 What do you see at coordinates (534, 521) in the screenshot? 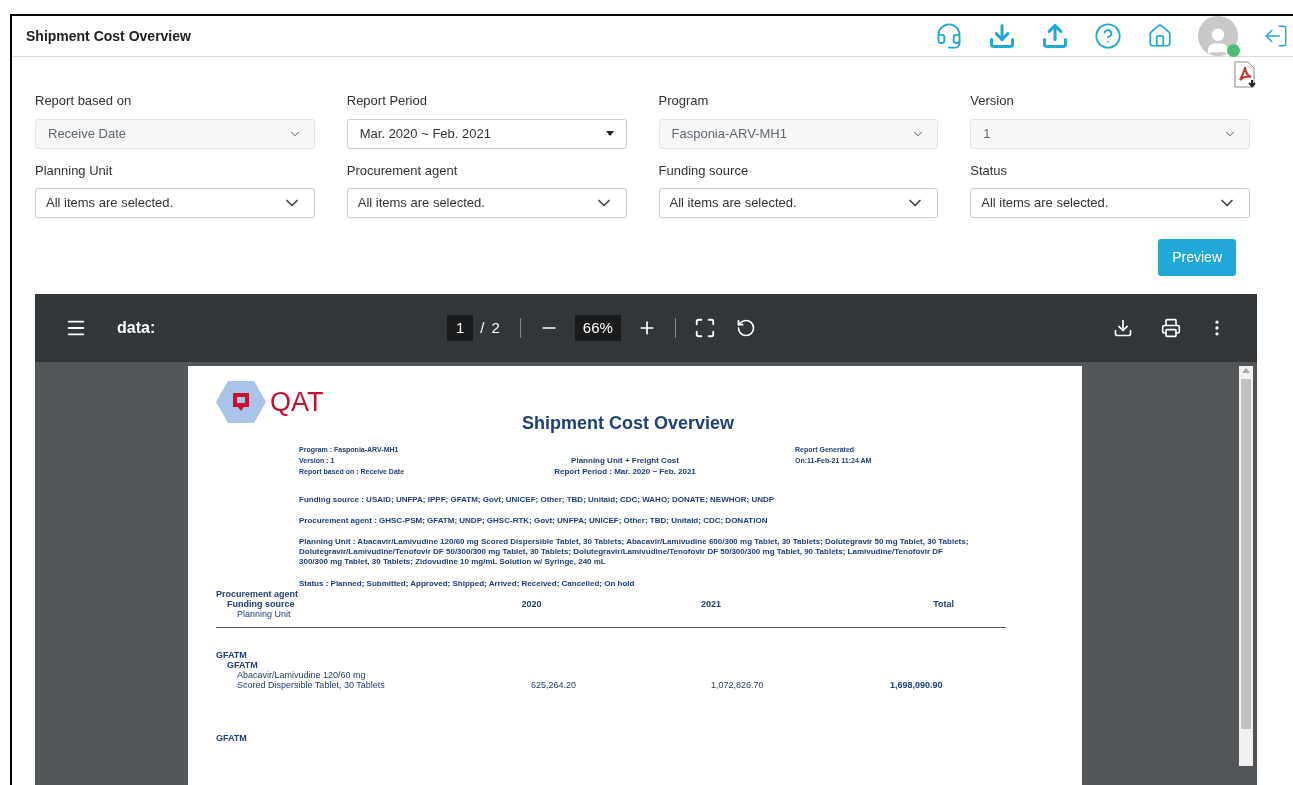
I see `report-criteria-text: Procurement agent : GHSC-PSM; GFATM; UNDP; GHSC-RTK; Govt; UNFPA; UNICEF; Other; TBD; Unitaid; CDC; DONATION` at bounding box center [534, 521].